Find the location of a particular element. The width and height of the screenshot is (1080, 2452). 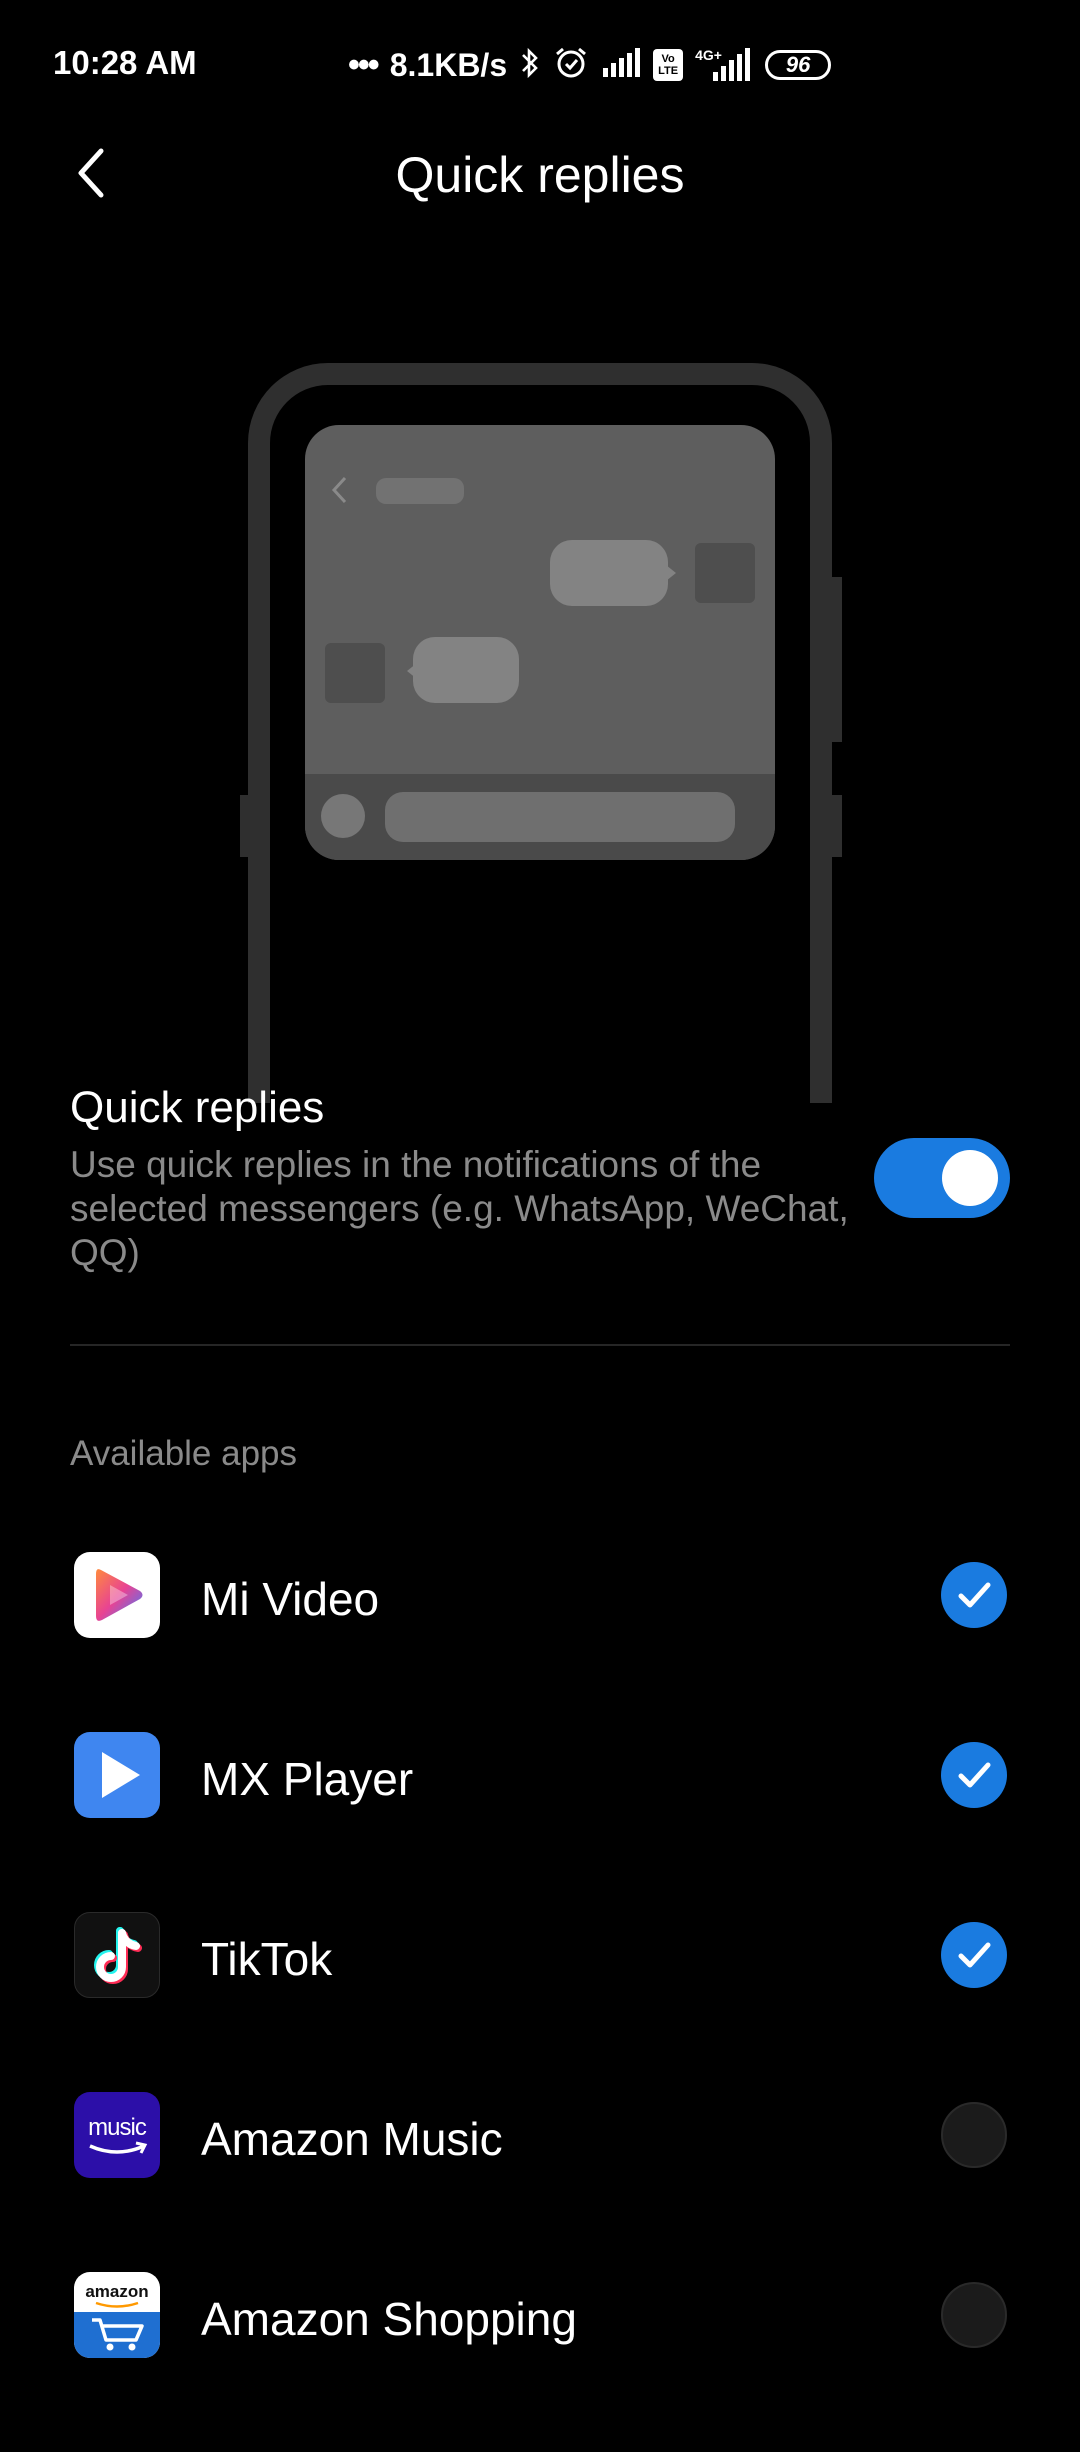

bluetooth-icon is located at coordinates (530, 65).